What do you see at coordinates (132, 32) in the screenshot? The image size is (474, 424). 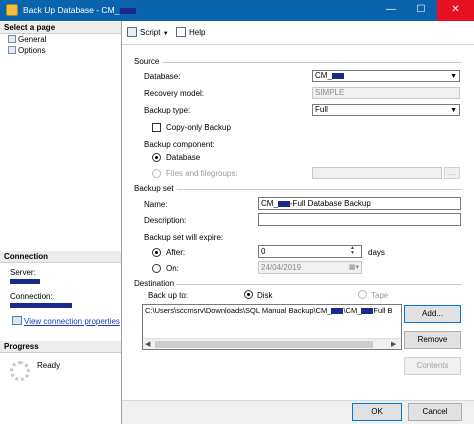 I see `script-icon` at bounding box center [132, 32].